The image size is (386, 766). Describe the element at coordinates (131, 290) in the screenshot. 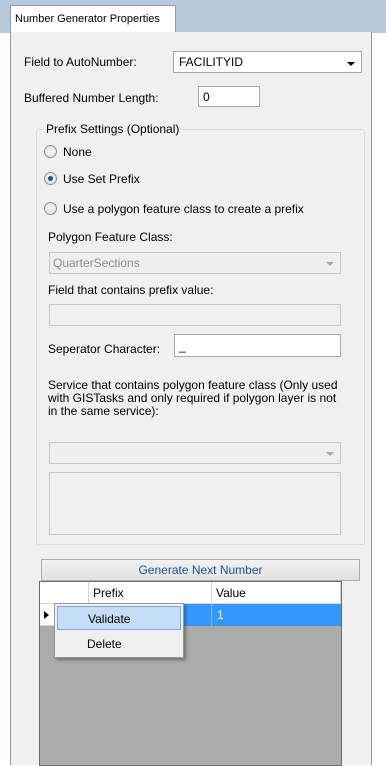

I see `prefix-field-label: Field that contains prefix value:` at that location.